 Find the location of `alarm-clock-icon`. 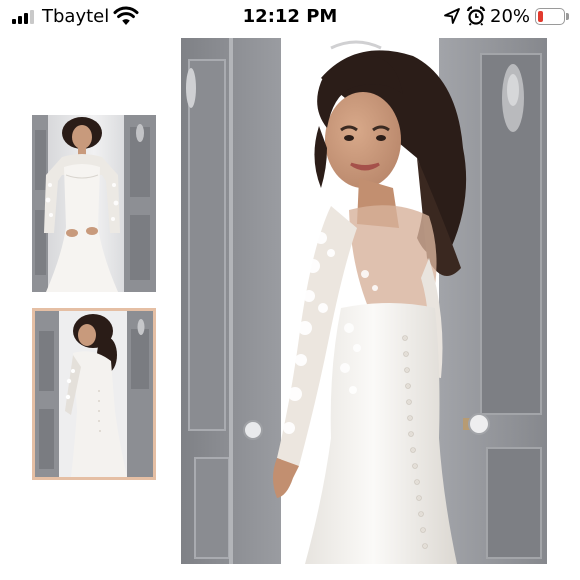

alarm-clock-icon is located at coordinates (476, 16).